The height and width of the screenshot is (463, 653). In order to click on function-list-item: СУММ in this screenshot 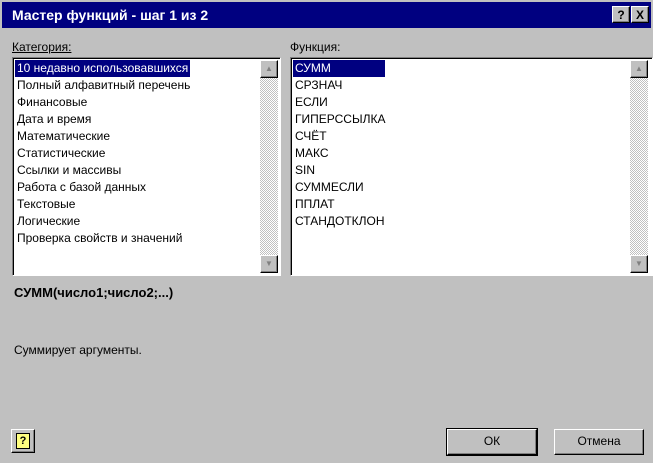, I will do `click(339, 68)`.